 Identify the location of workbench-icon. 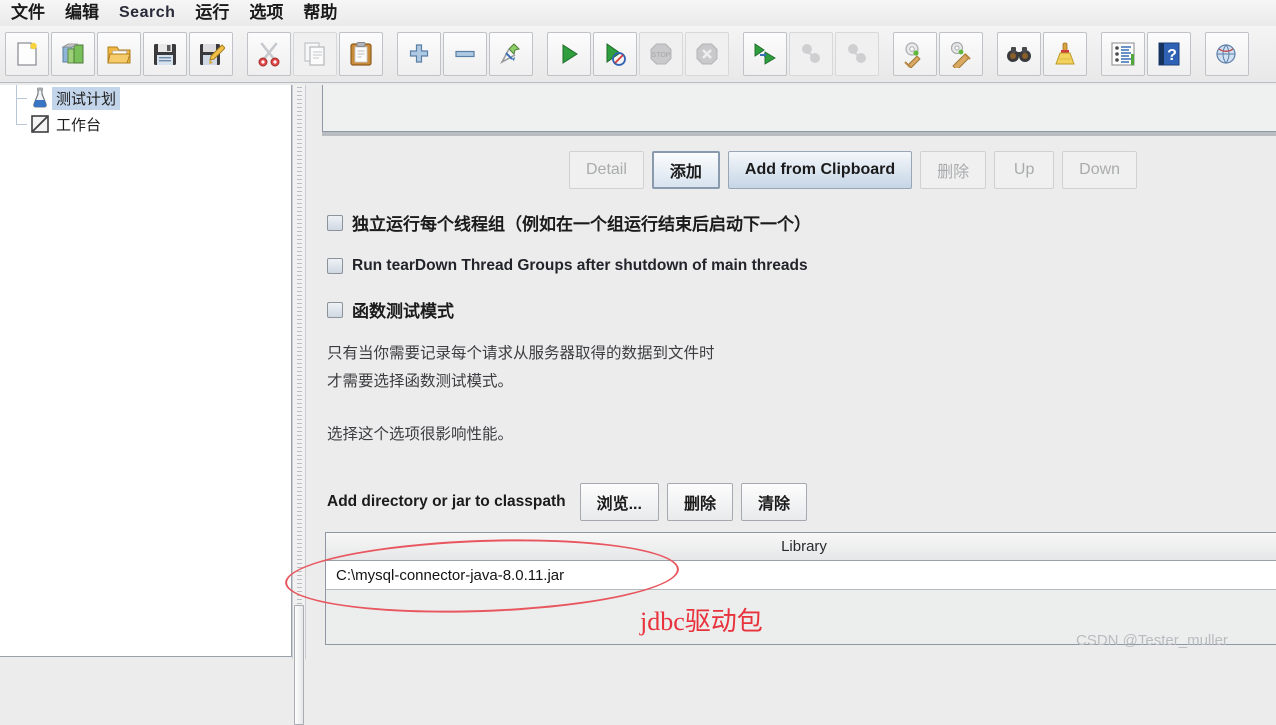
(40, 124).